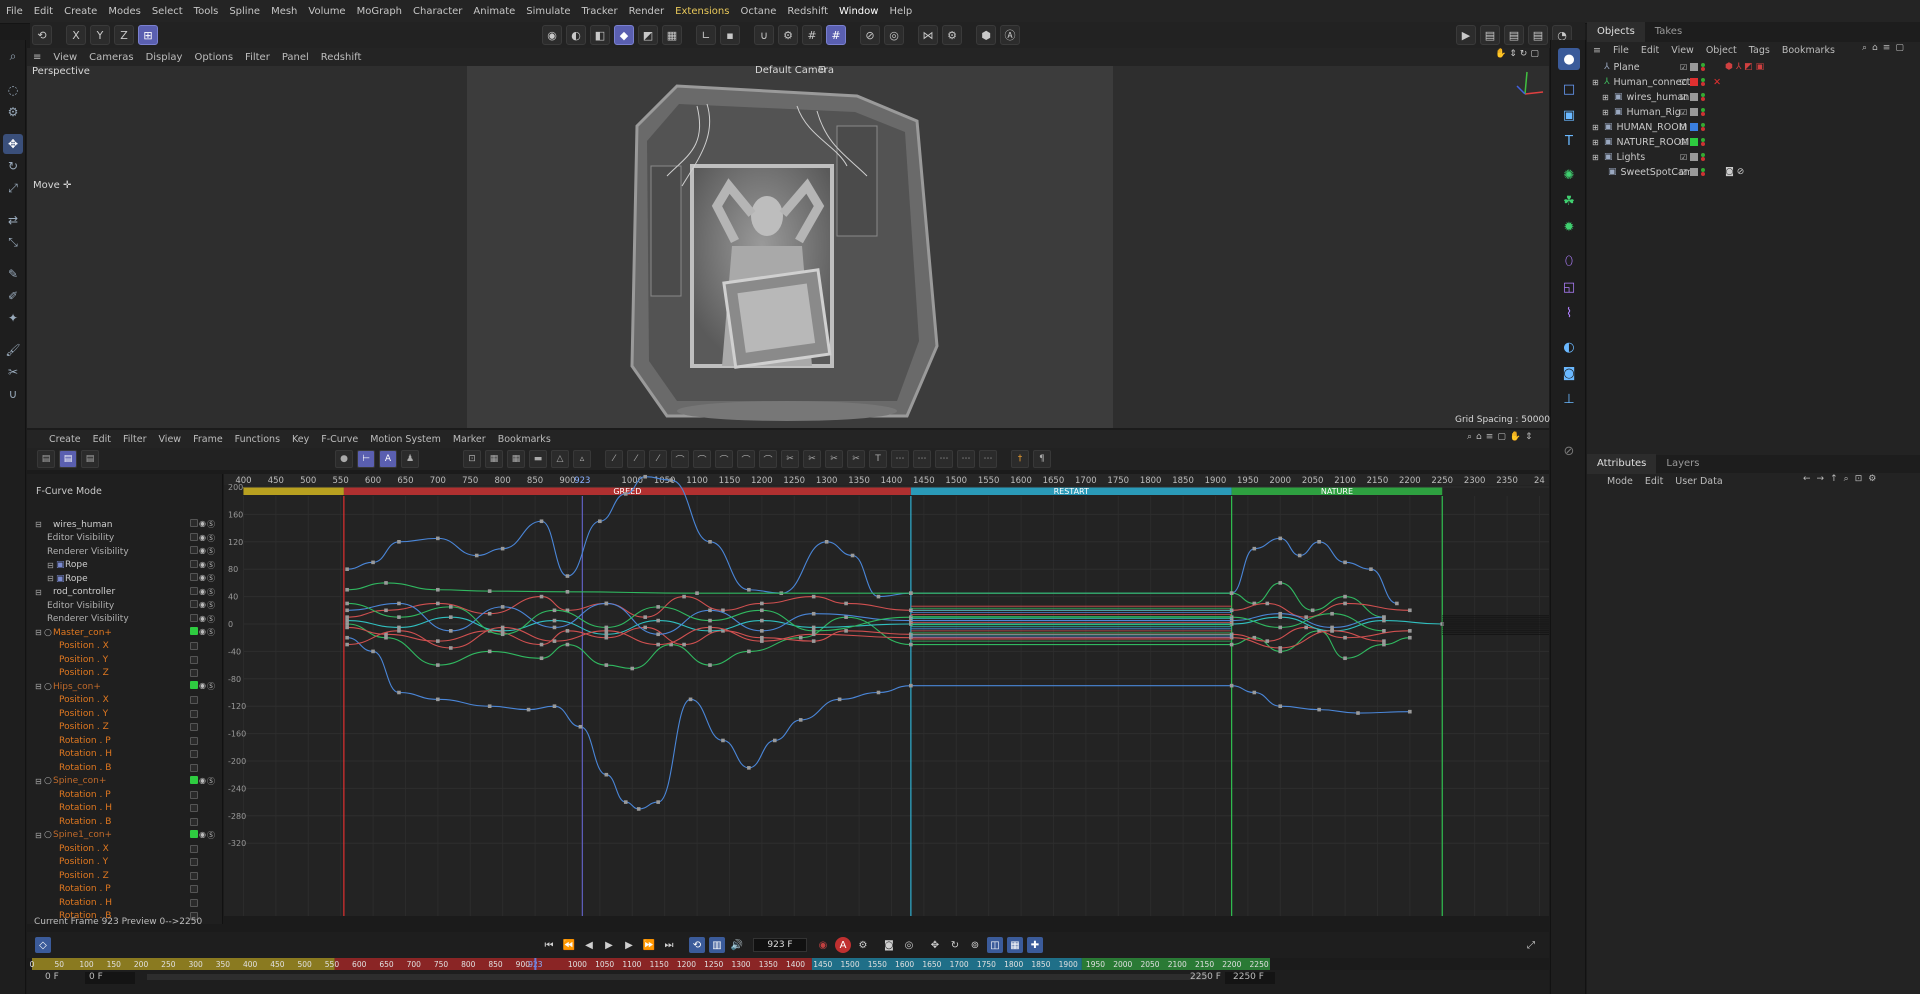 This screenshot has width=1920, height=994. I want to click on home-icon: ⌂, so click(1479, 437).